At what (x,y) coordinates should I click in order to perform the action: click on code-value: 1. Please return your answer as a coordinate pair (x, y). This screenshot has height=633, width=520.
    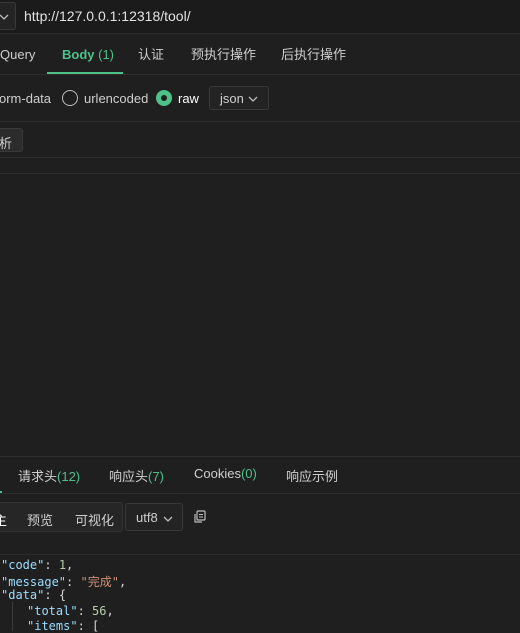
    Looking at the image, I should click on (62, 565).